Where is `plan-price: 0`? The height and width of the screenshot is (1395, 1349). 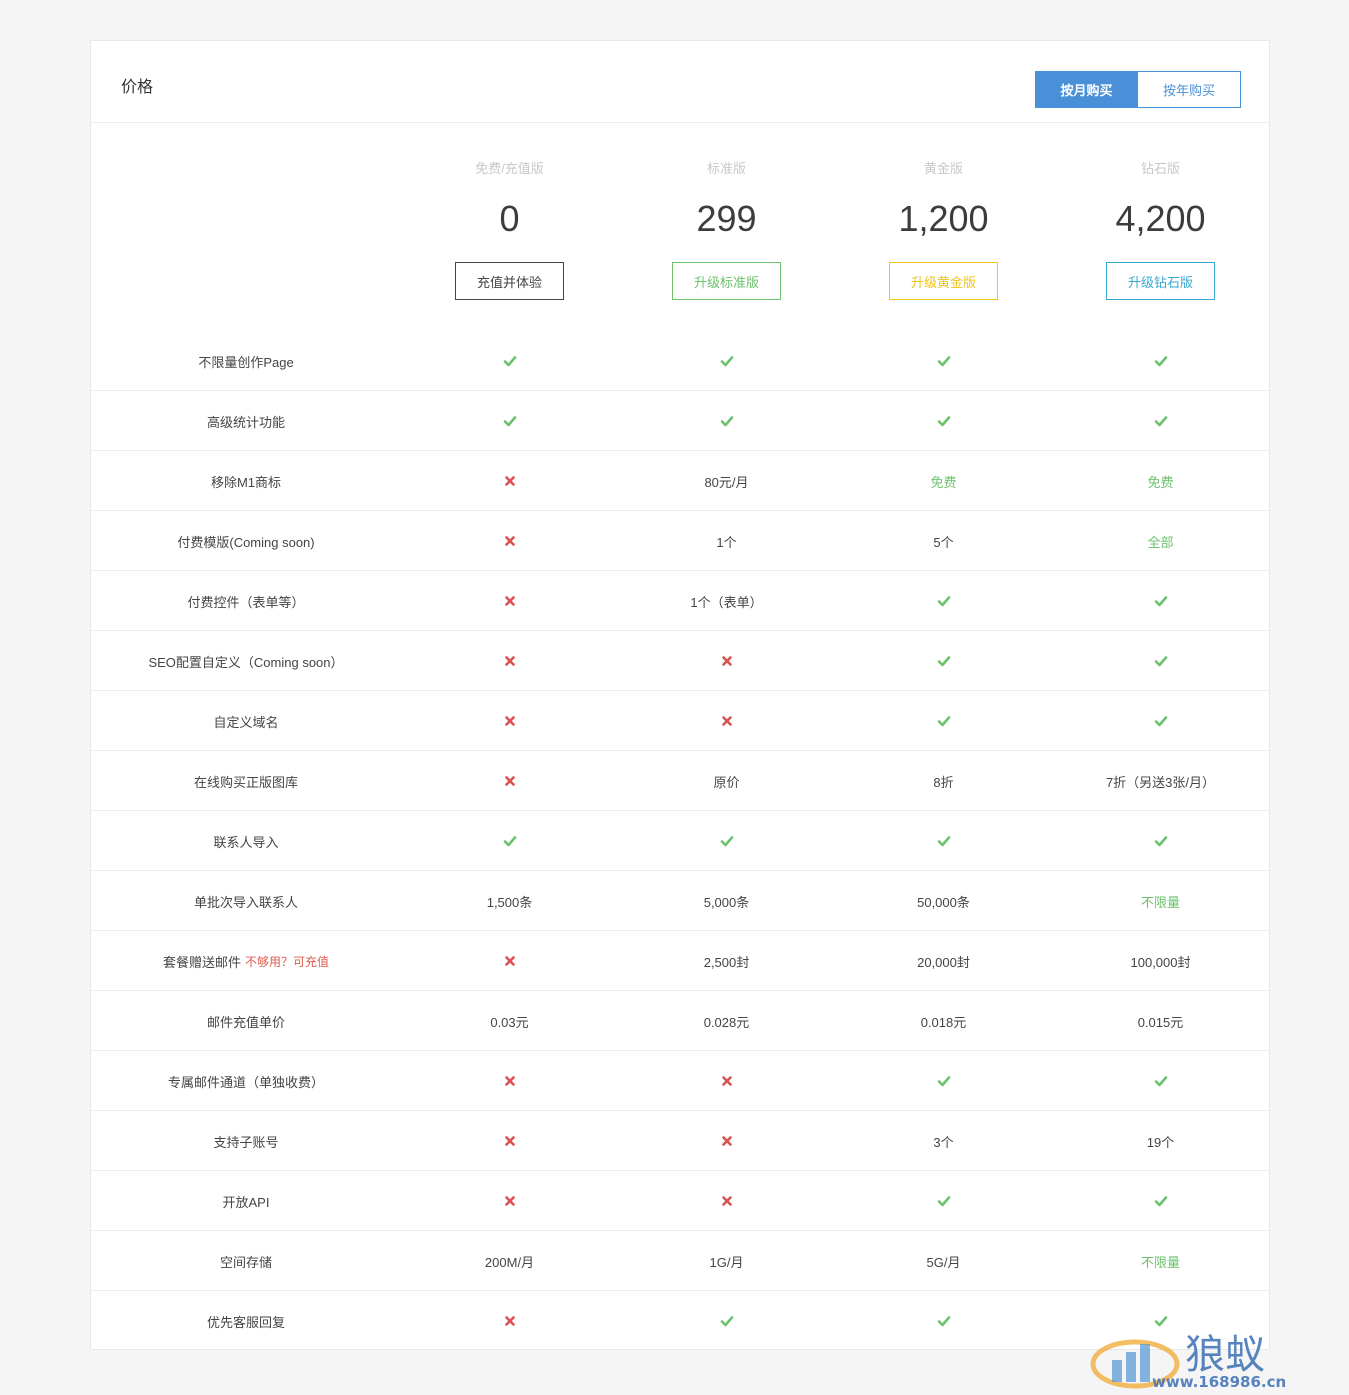
plan-price: 0 is located at coordinates (509, 218).